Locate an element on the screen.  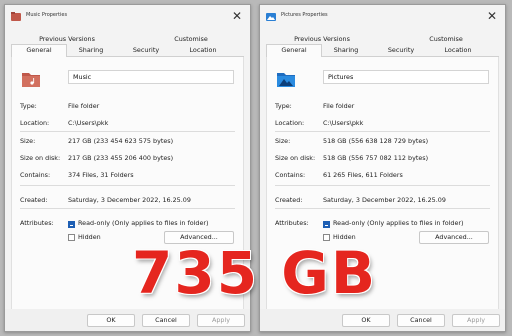
contains-value: 61 265 Files, 611 Folders is located at coordinates (363, 175).